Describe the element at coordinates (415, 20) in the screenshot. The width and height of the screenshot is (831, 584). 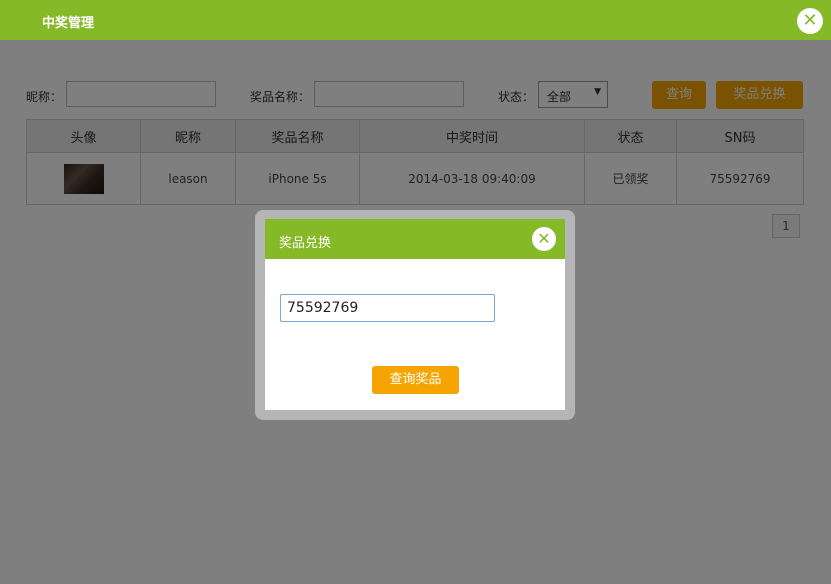
I see `window-titlebar: 中奖管理 ✕` at that location.